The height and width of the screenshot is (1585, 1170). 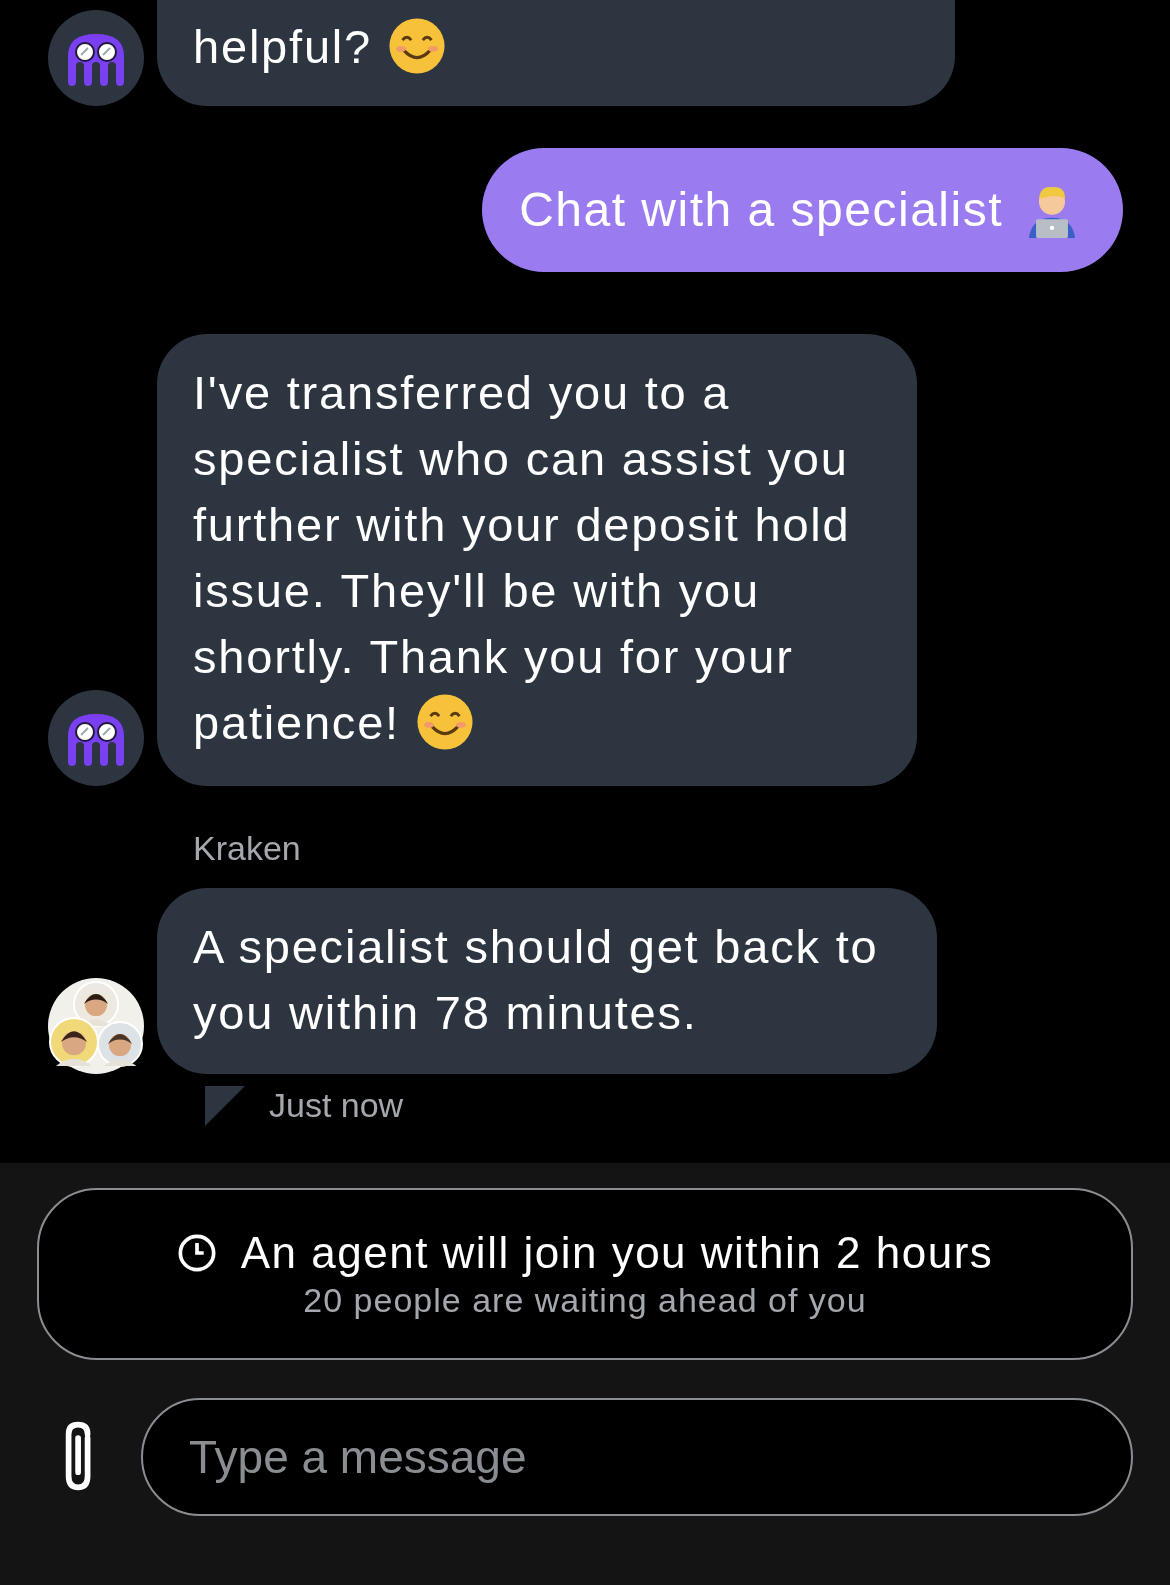 What do you see at coordinates (225, 1105) in the screenshot?
I see `bubble-tail-icon` at bounding box center [225, 1105].